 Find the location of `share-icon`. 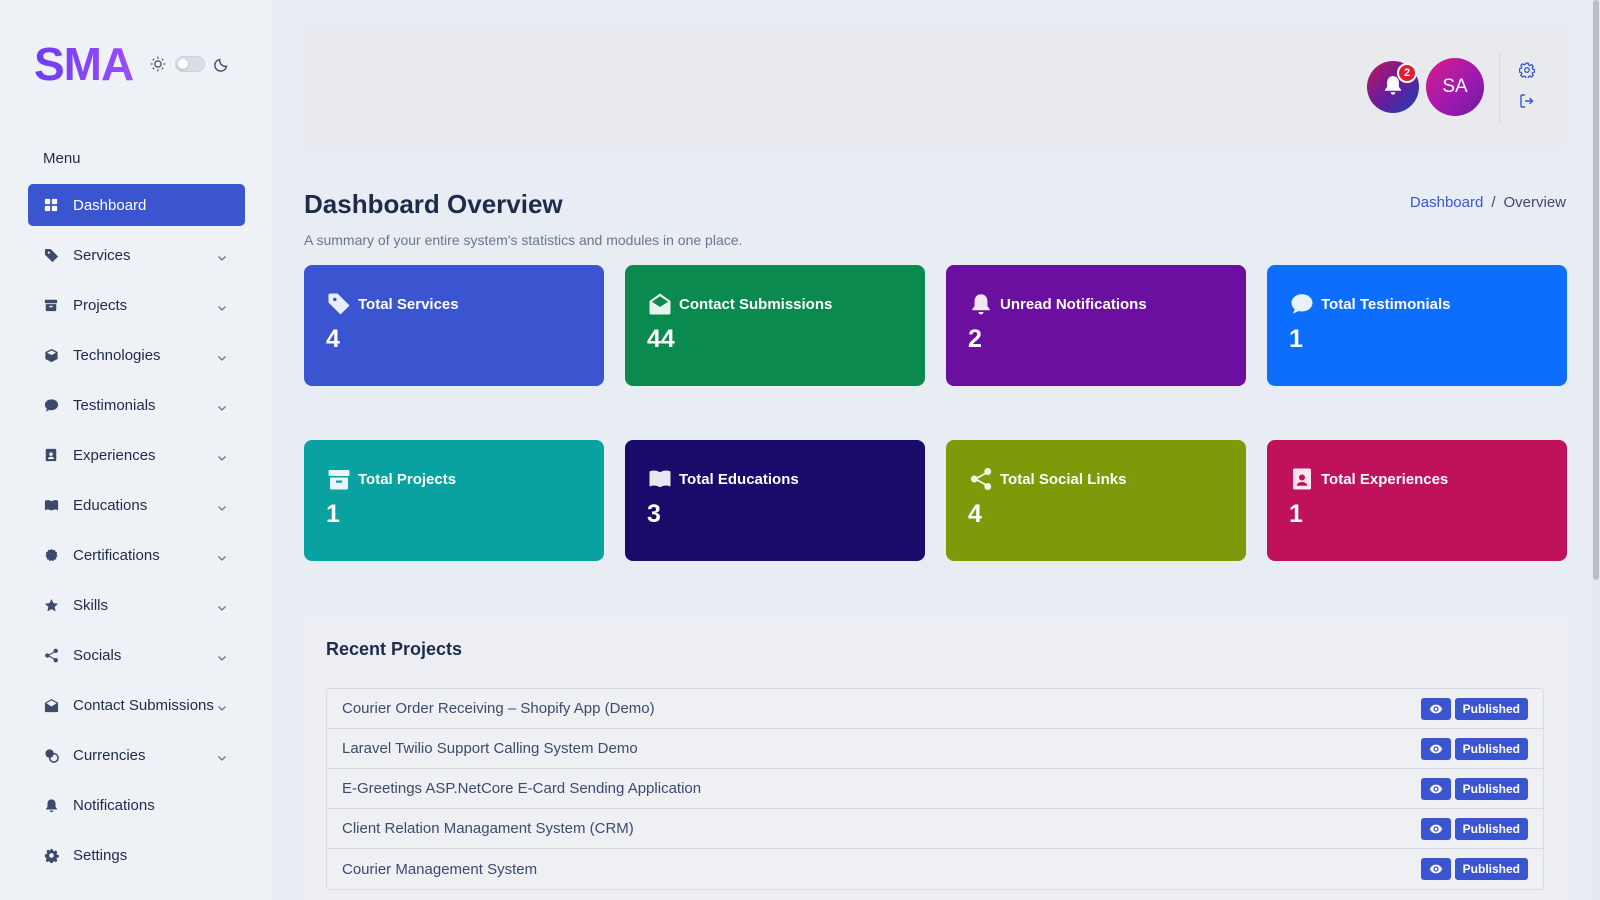

share-icon is located at coordinates (51, 655).